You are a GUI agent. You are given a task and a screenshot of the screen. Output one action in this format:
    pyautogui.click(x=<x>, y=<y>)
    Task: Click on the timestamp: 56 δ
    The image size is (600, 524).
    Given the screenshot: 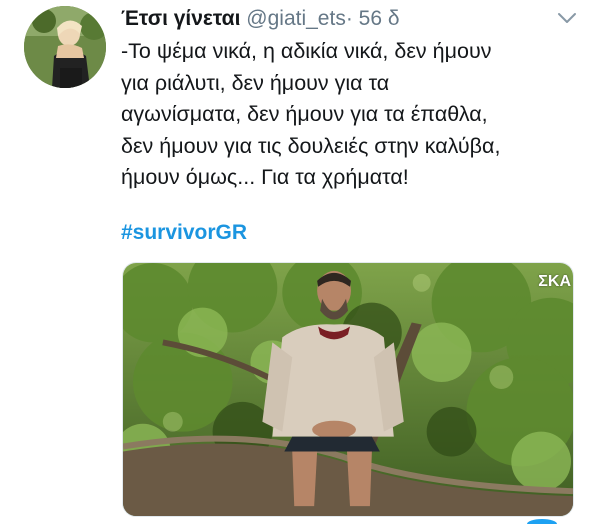 What is the action you would take?
    pyautogui.click(x=379, y=18)
    